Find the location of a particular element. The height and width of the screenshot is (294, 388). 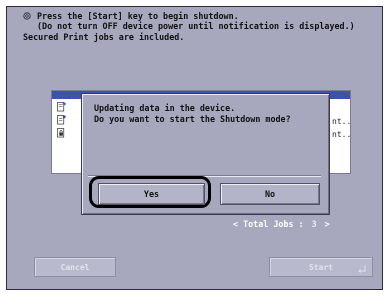

message-line-3: Secured Print jobs are included. is located at coordinates (104, 37).